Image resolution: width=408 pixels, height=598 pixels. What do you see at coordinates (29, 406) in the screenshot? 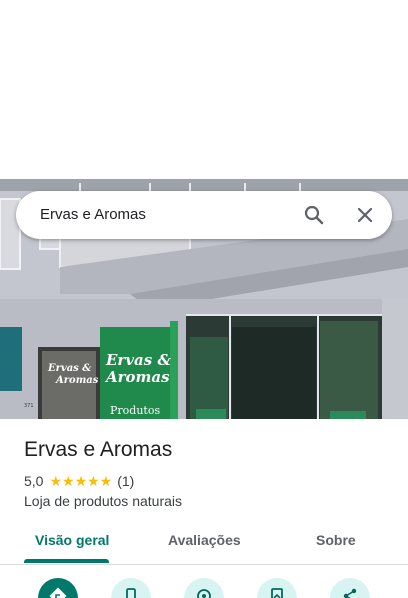
I see `street-number: 371` at bounding box center [29, 406].